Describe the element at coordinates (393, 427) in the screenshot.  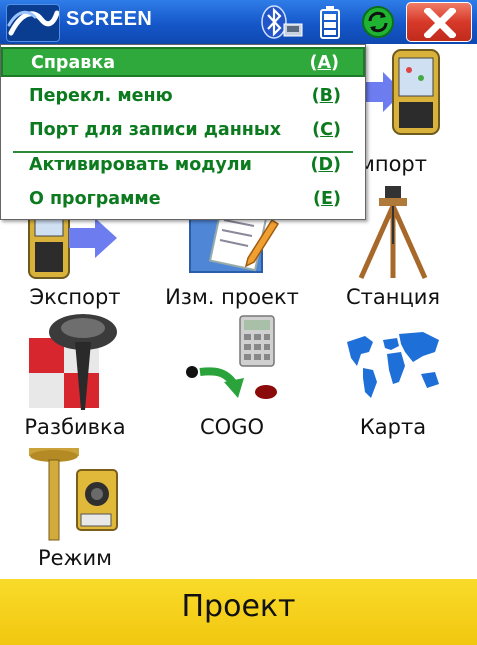
I see `tile-map-label: Карта` at that location.